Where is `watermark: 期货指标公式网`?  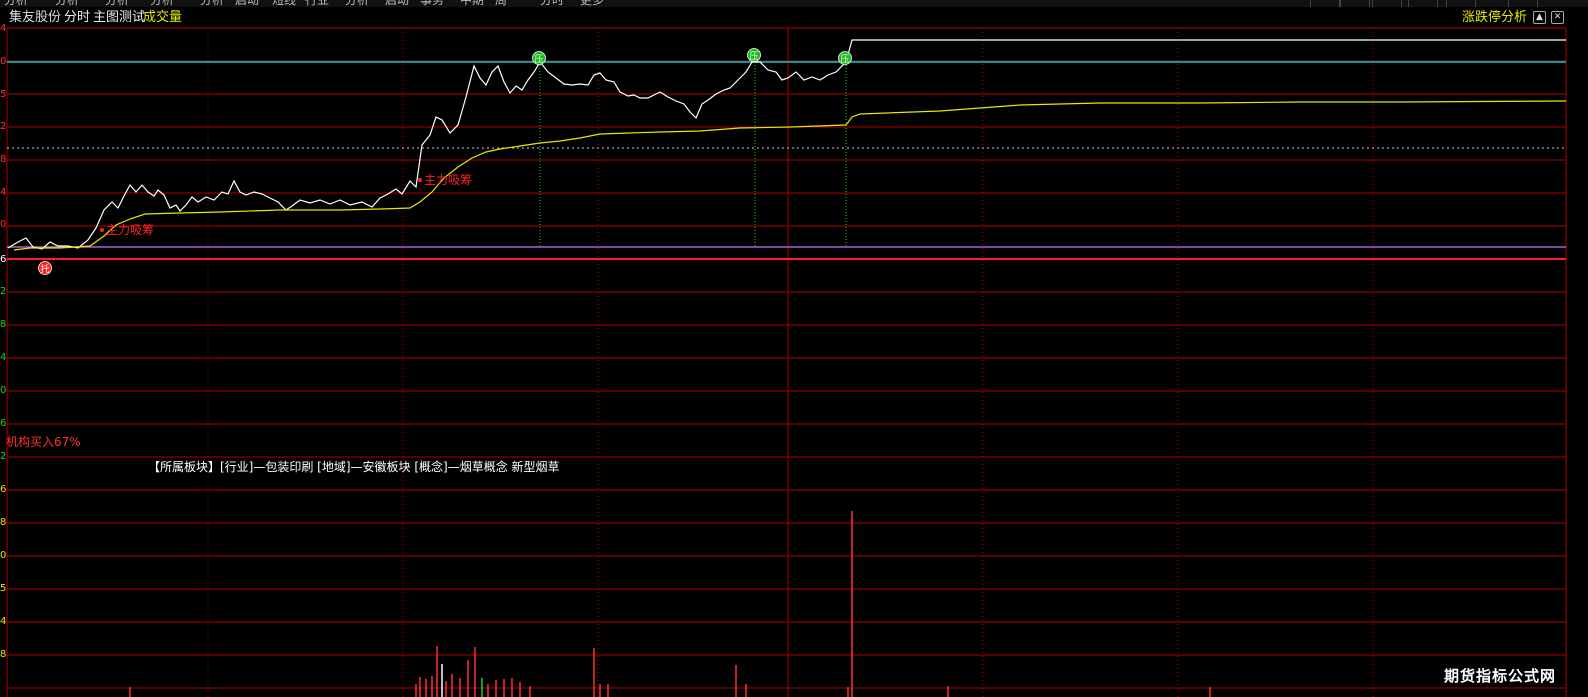
watermark: 期货指标公式网 is located at coordinates (1500, 676).